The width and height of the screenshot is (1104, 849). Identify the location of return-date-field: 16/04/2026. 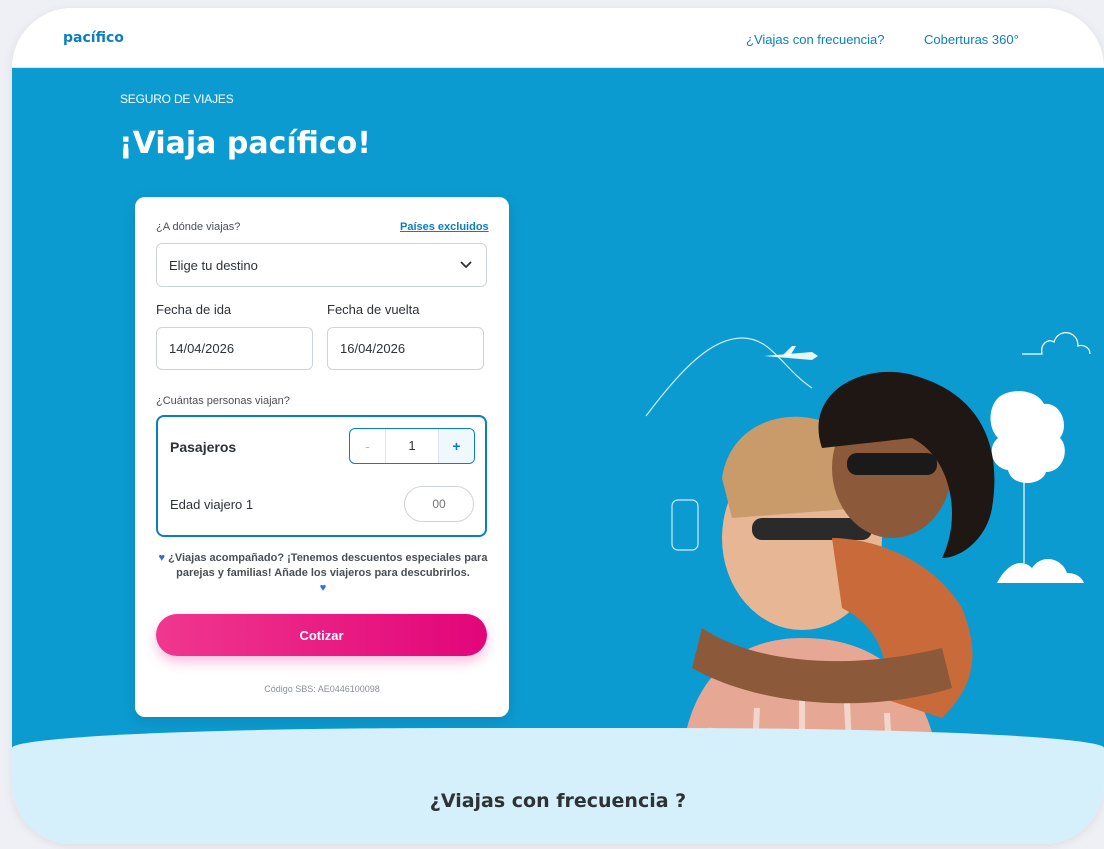
(405, 348).